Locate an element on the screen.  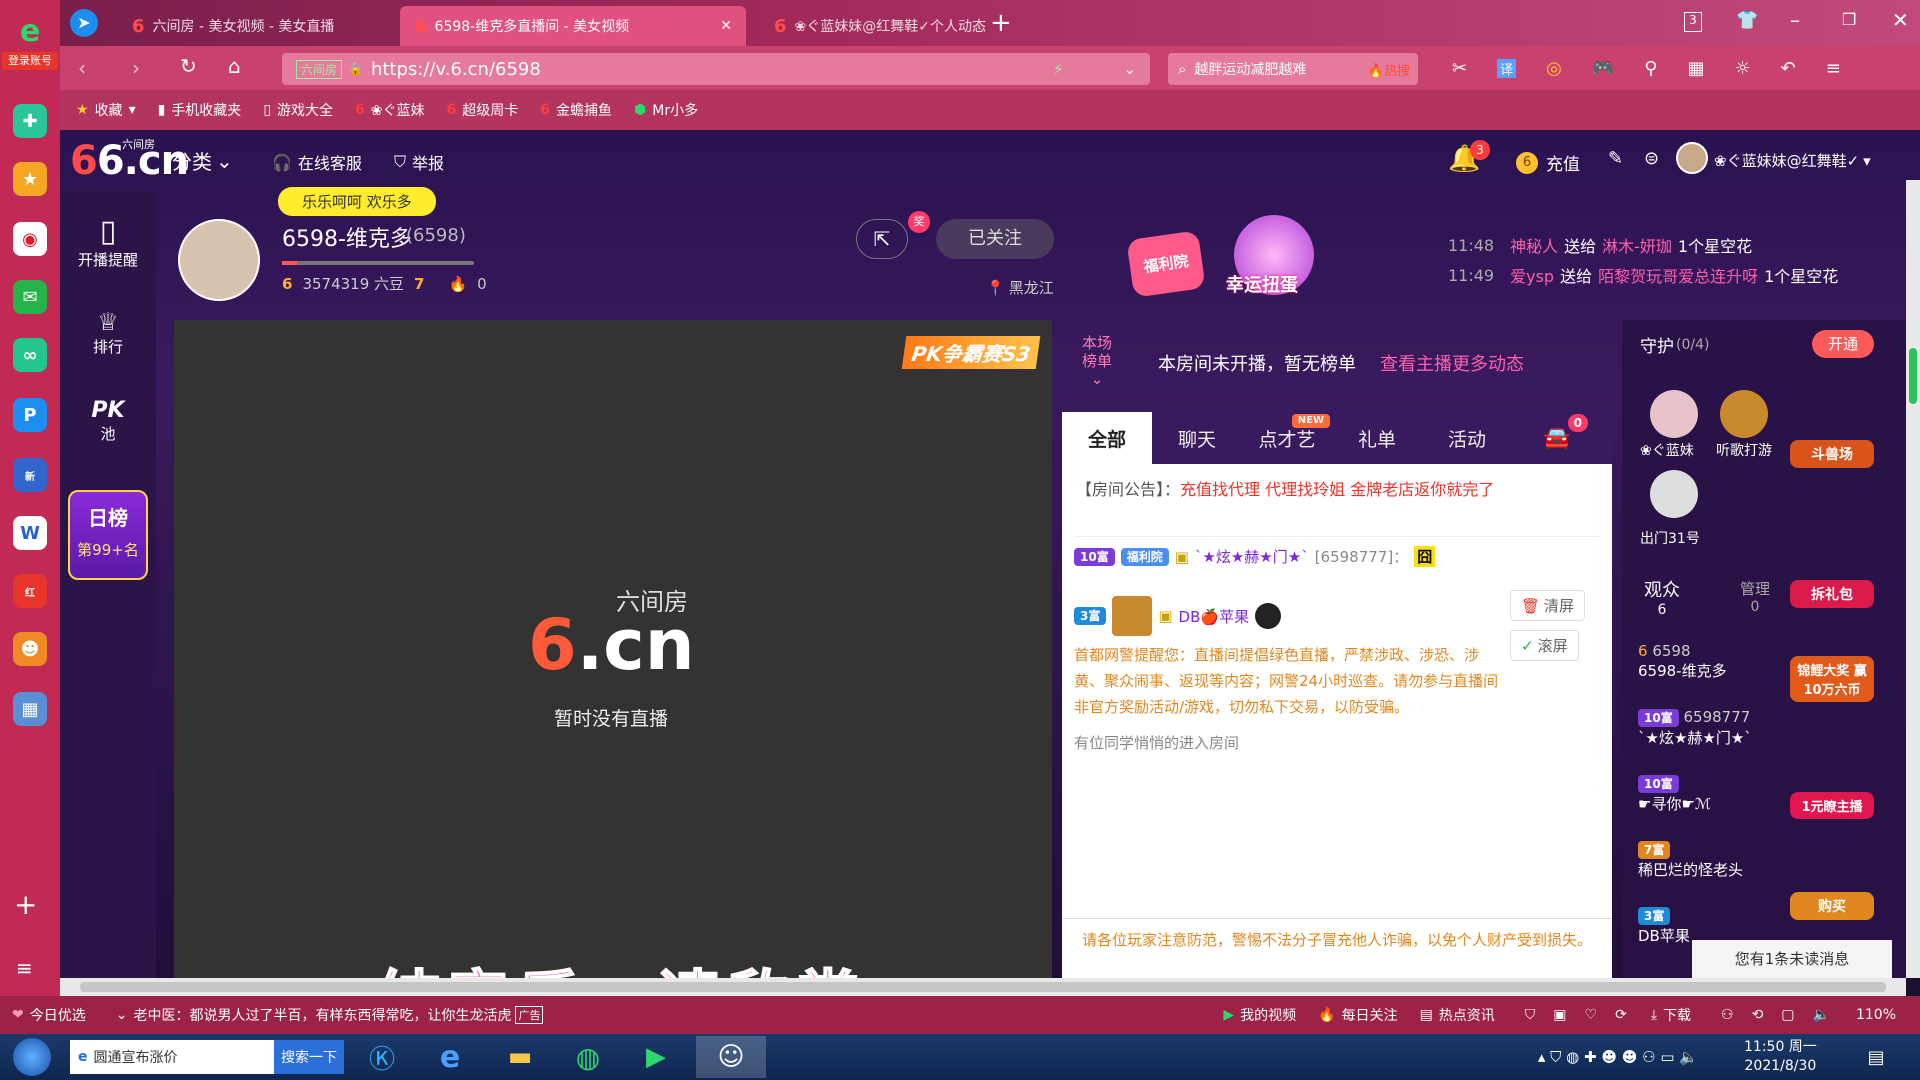
plugin-icon: ✚ is located at coordinates (30, 121).